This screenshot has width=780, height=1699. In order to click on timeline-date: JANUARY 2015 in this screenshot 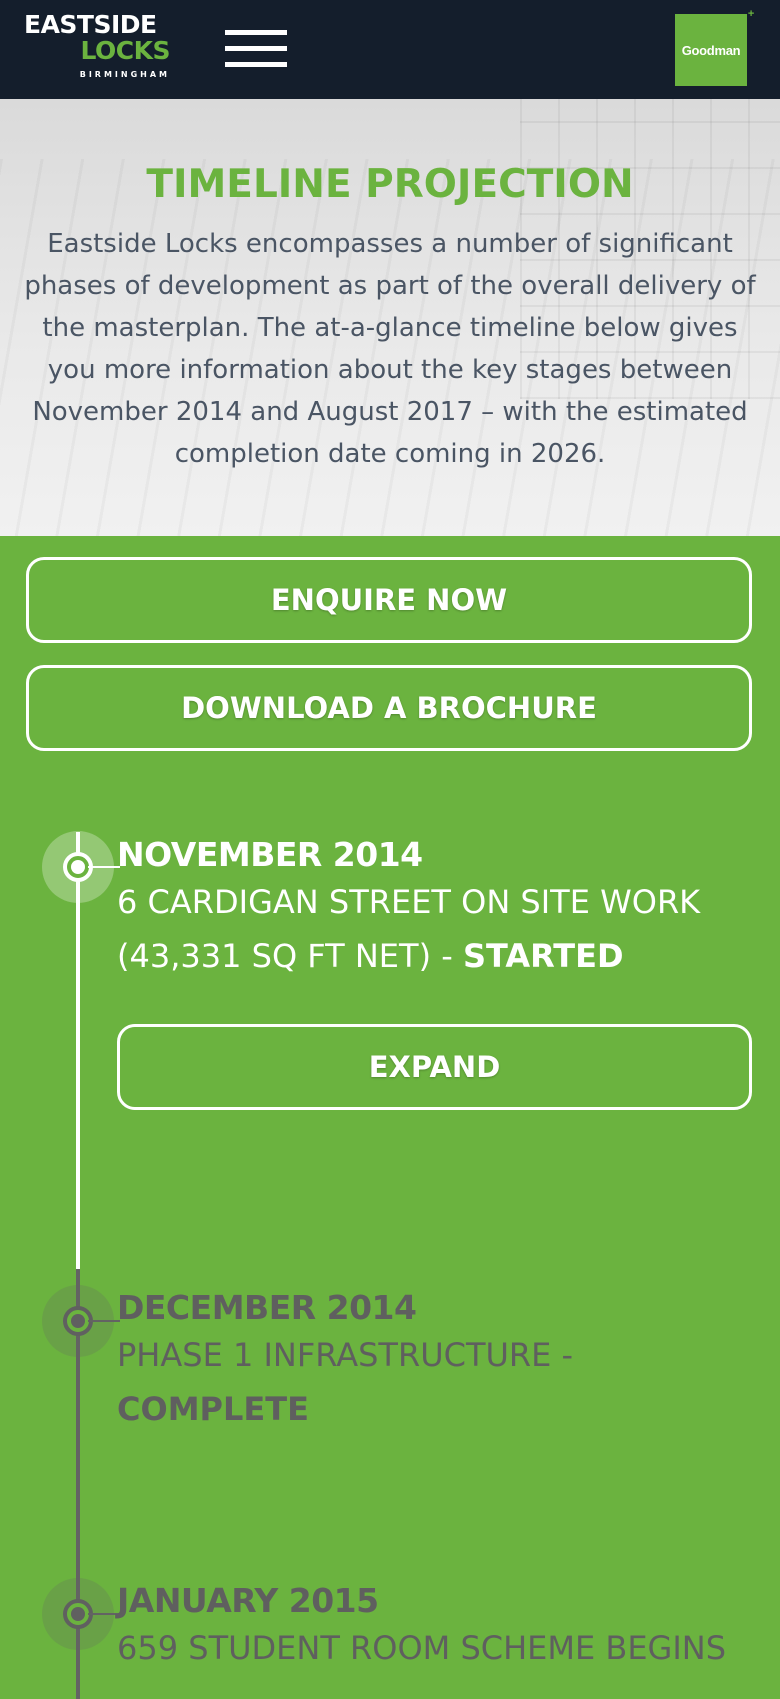, I will do `click(248, 1600)`.